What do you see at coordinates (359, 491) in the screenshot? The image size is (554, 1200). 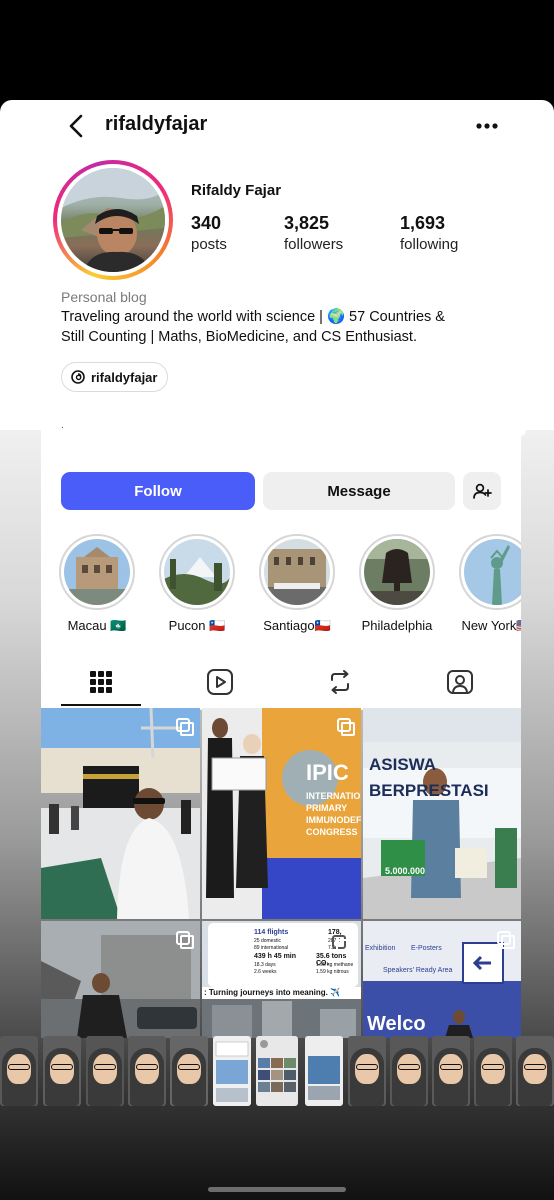 I see `message-button: Message` at bounding box center [359, 491].